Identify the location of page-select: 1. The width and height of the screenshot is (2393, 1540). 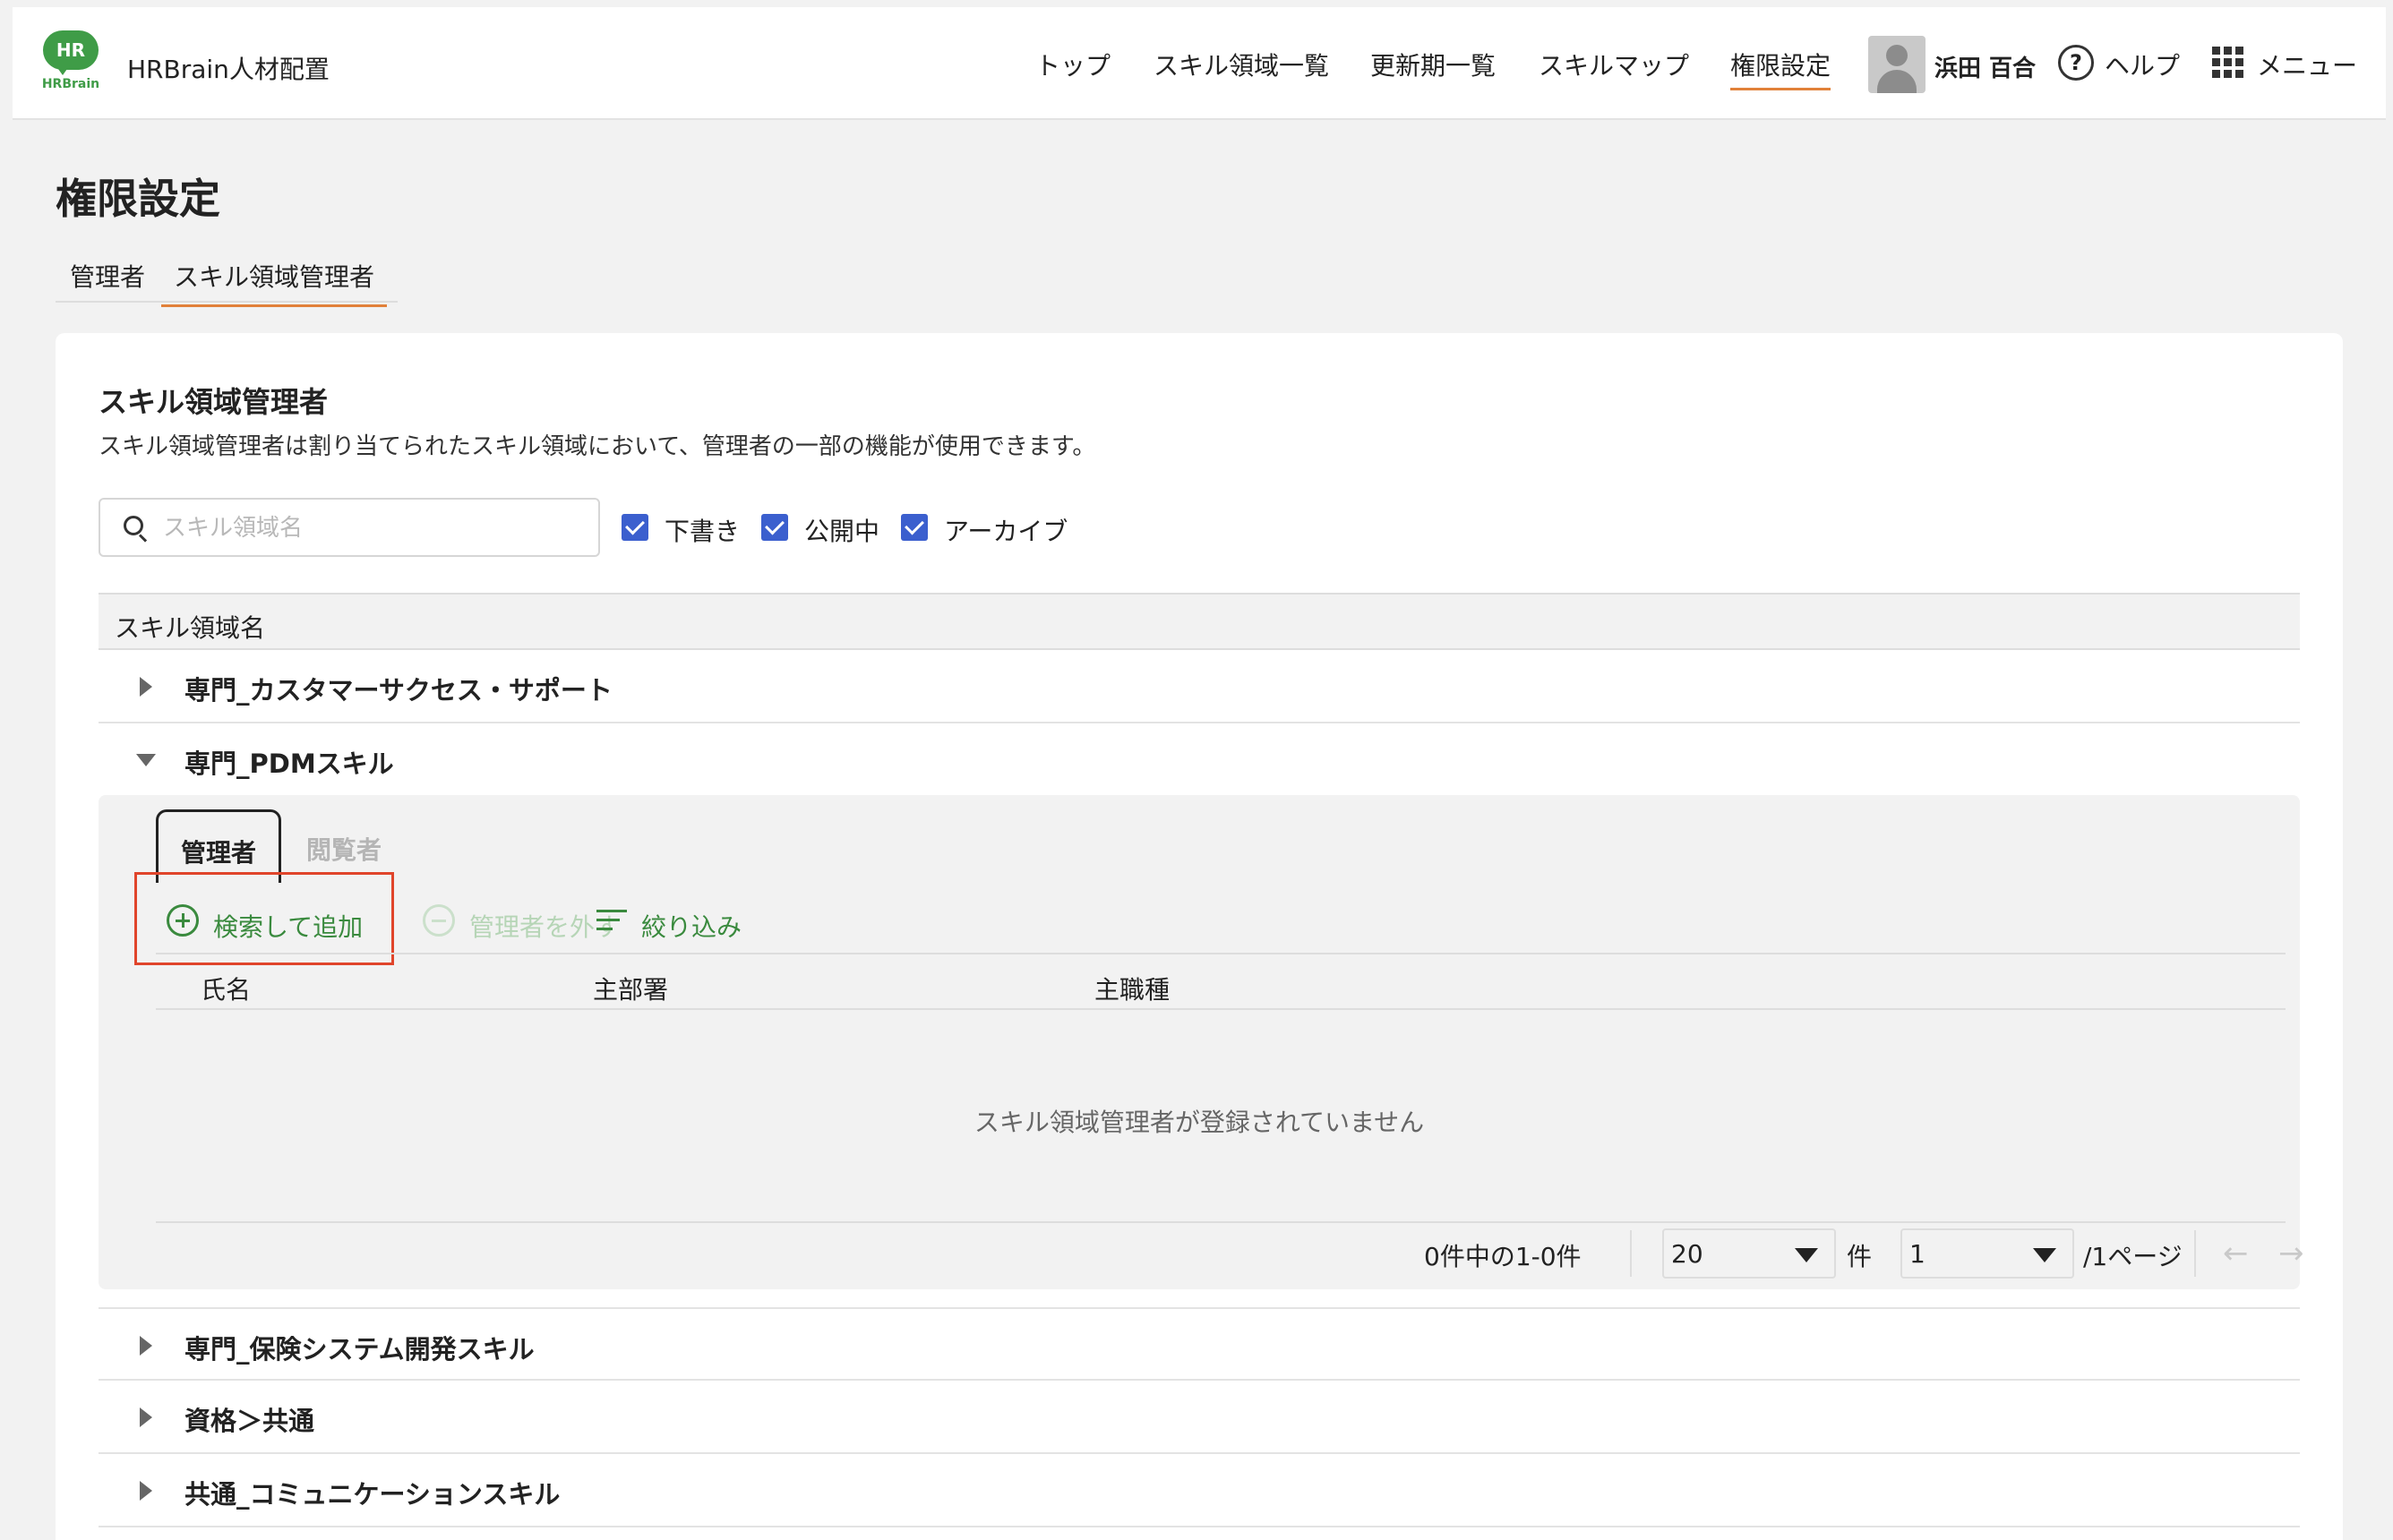
(1987, 1253).